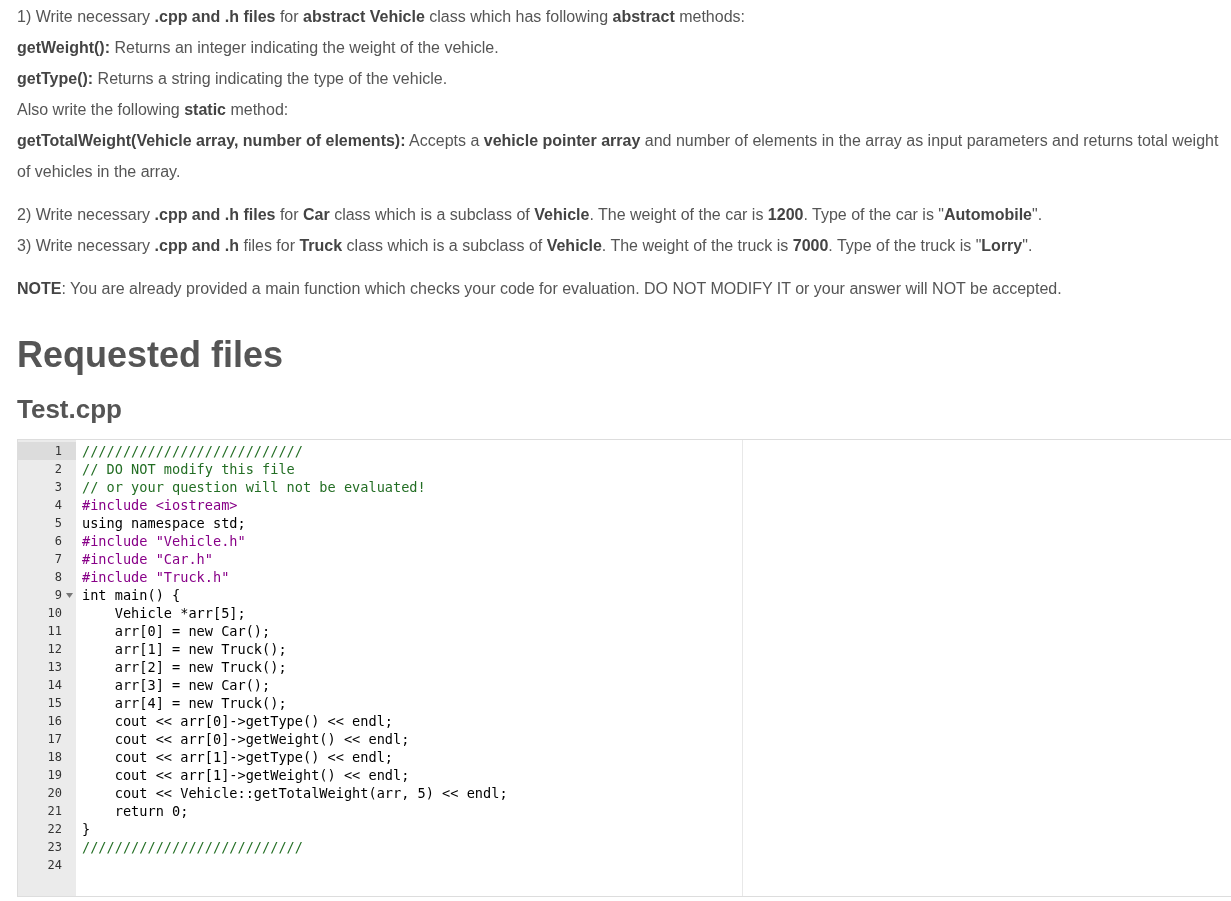 This screenshot has height=901, width=1231. What do you see at coordinates (381, 17) in the screenshot?
I see `question-text: 1) Write necessary .cpp and .h files for abstract Vehicle class which has following abstract methods:` at bounding box center [381, 17].